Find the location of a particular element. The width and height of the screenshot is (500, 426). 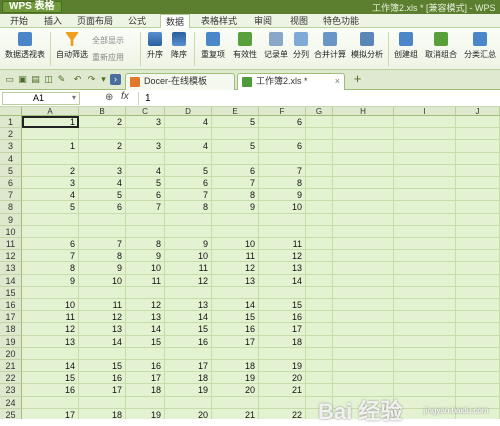

cell-C5: 4 is located at coordinates (145, 171).